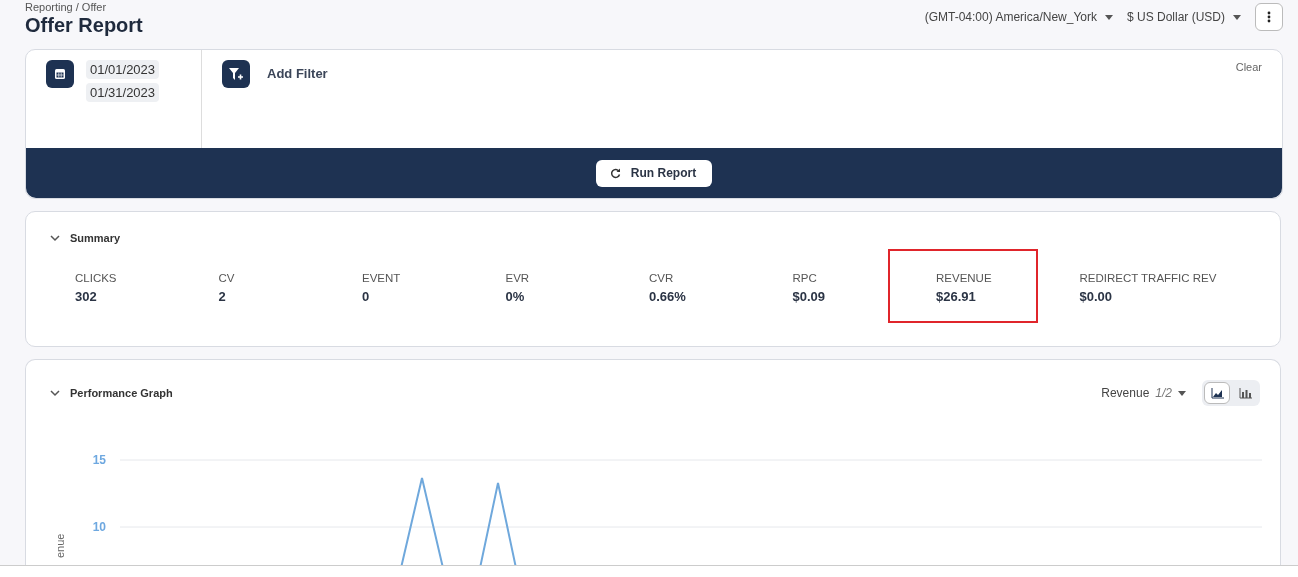 The height and width of the screenshot is (577, 1298). What do you see at coordinates (668, 296) in the screenshot?
I see `metric-value: 0.66%` at bounding box center [668, 296].